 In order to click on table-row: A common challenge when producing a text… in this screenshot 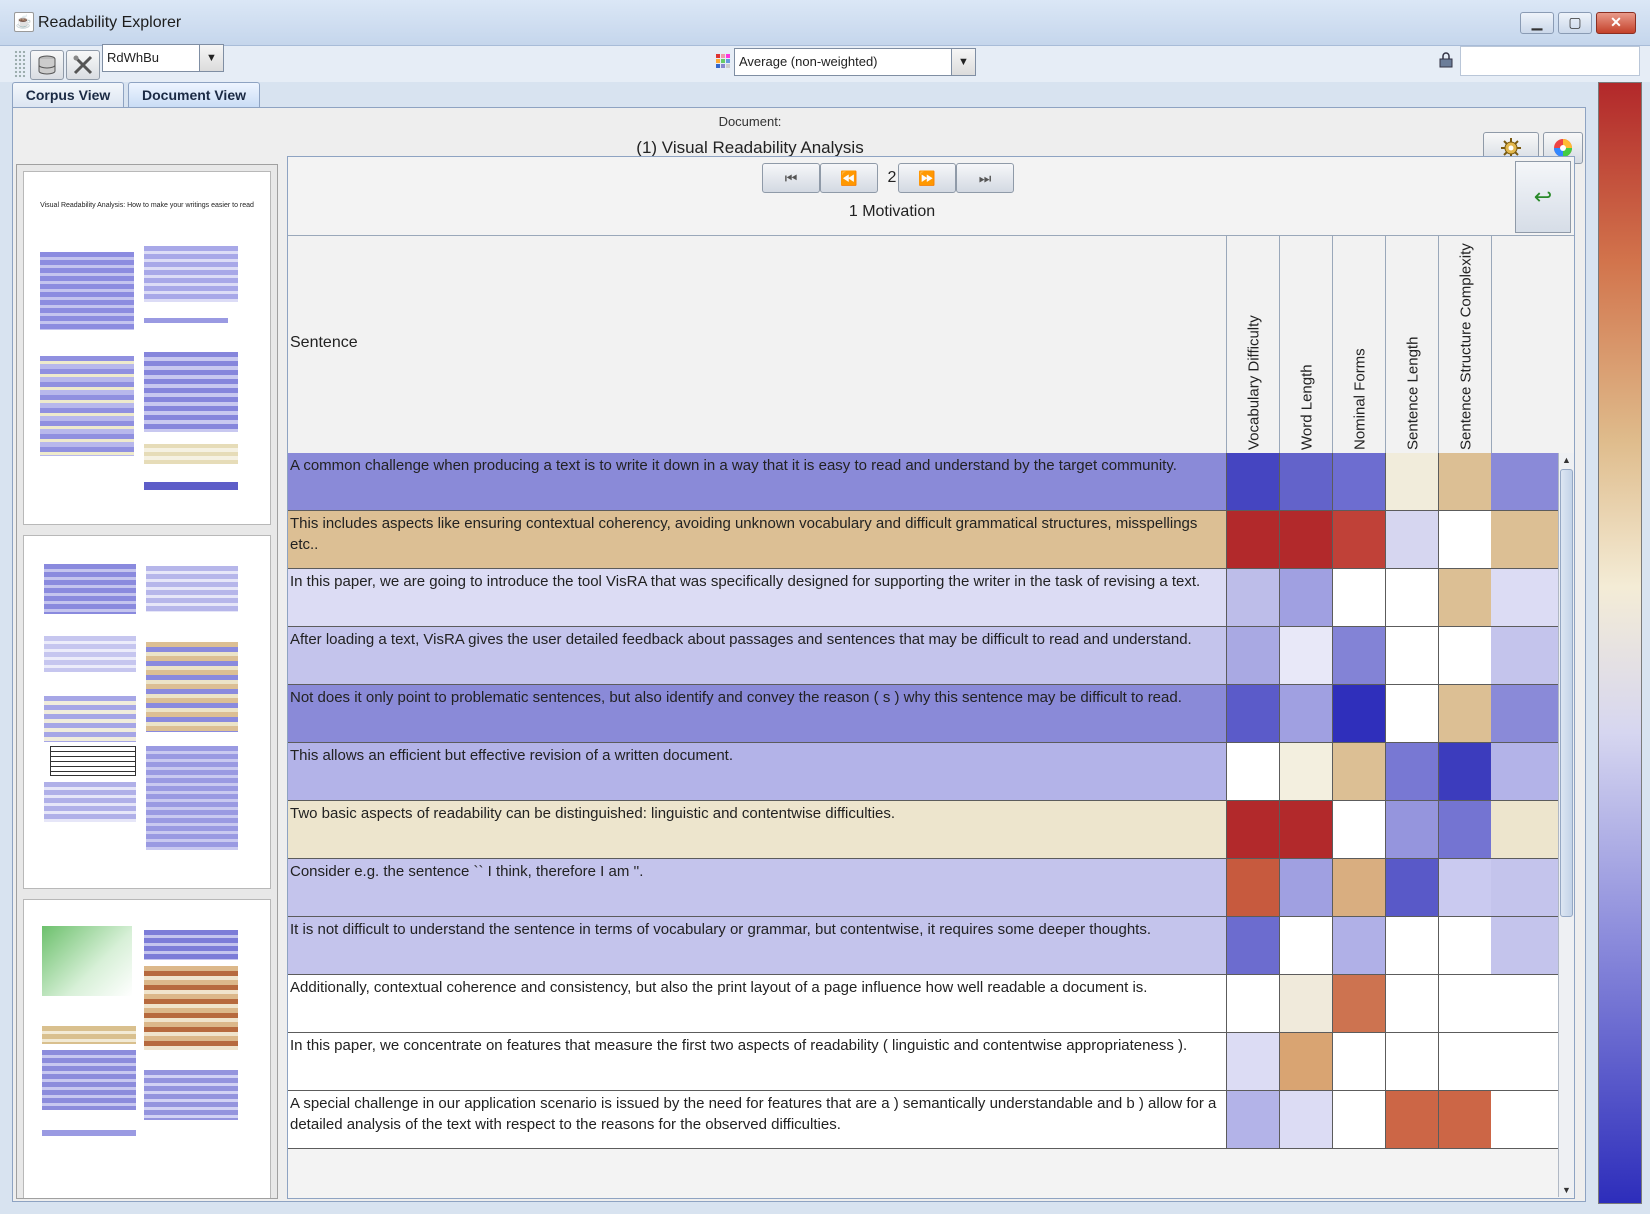, I will do `click(923, 482)`.